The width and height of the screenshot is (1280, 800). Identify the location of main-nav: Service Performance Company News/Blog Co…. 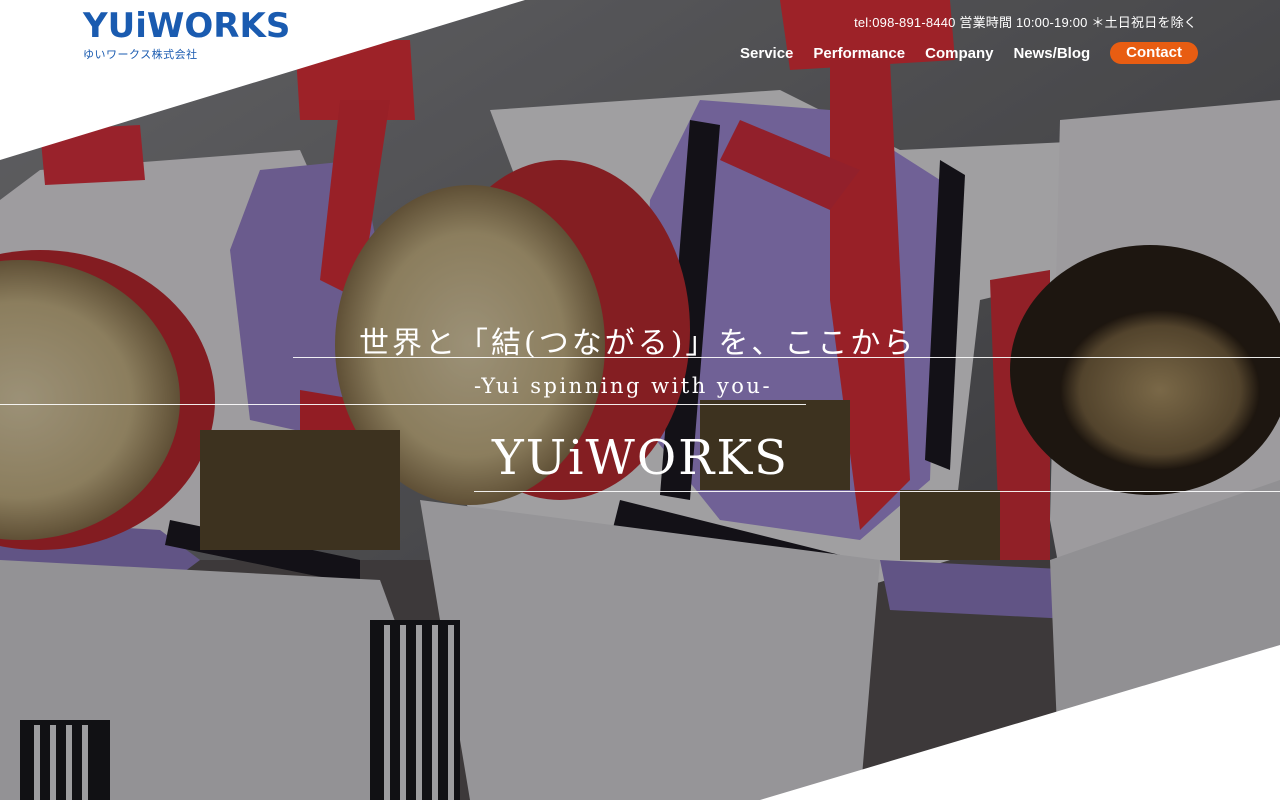
(959, 53).